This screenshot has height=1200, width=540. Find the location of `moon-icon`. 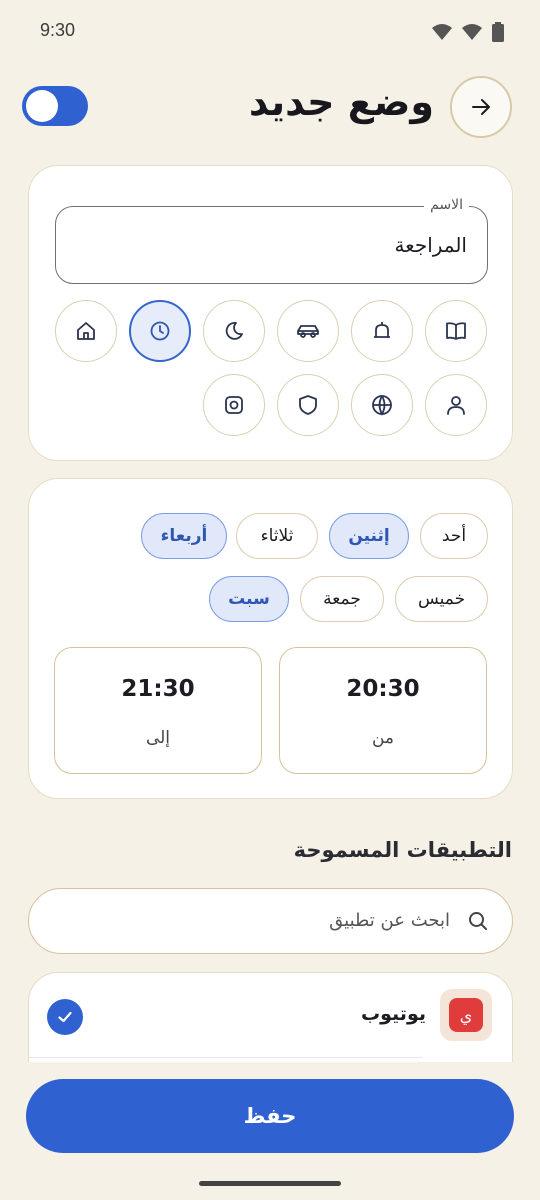

moon-icon is located at coordinates (234, 331).